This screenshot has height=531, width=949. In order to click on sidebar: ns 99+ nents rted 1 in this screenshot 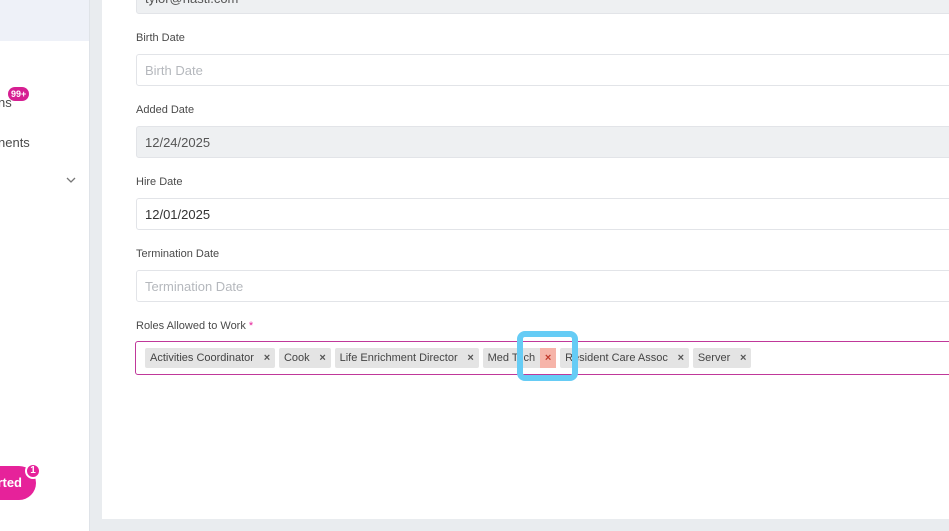, I will do `click(45, 265)`.